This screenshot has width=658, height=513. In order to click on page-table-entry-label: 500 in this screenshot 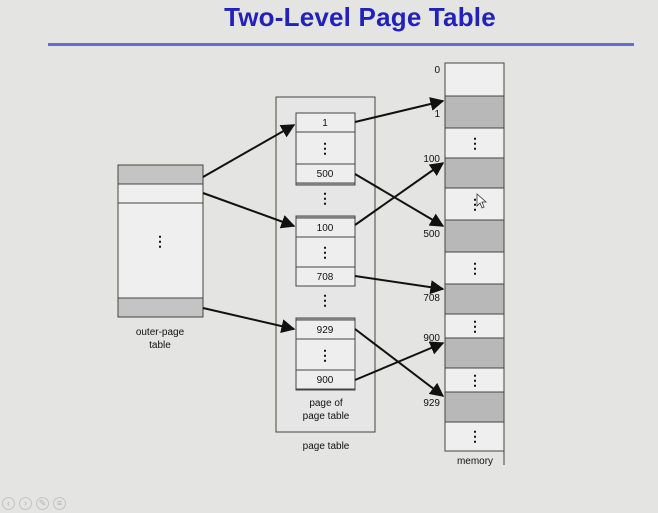, I will do `click(325, 174)`.